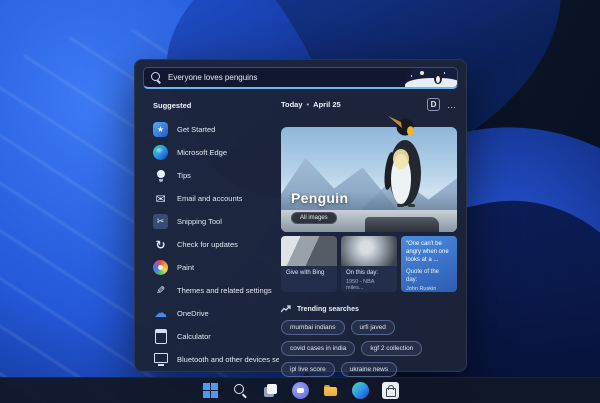 The image size is (600, 403). I want to click on suggested-item-get-started: Get Started, so click(212, 129).